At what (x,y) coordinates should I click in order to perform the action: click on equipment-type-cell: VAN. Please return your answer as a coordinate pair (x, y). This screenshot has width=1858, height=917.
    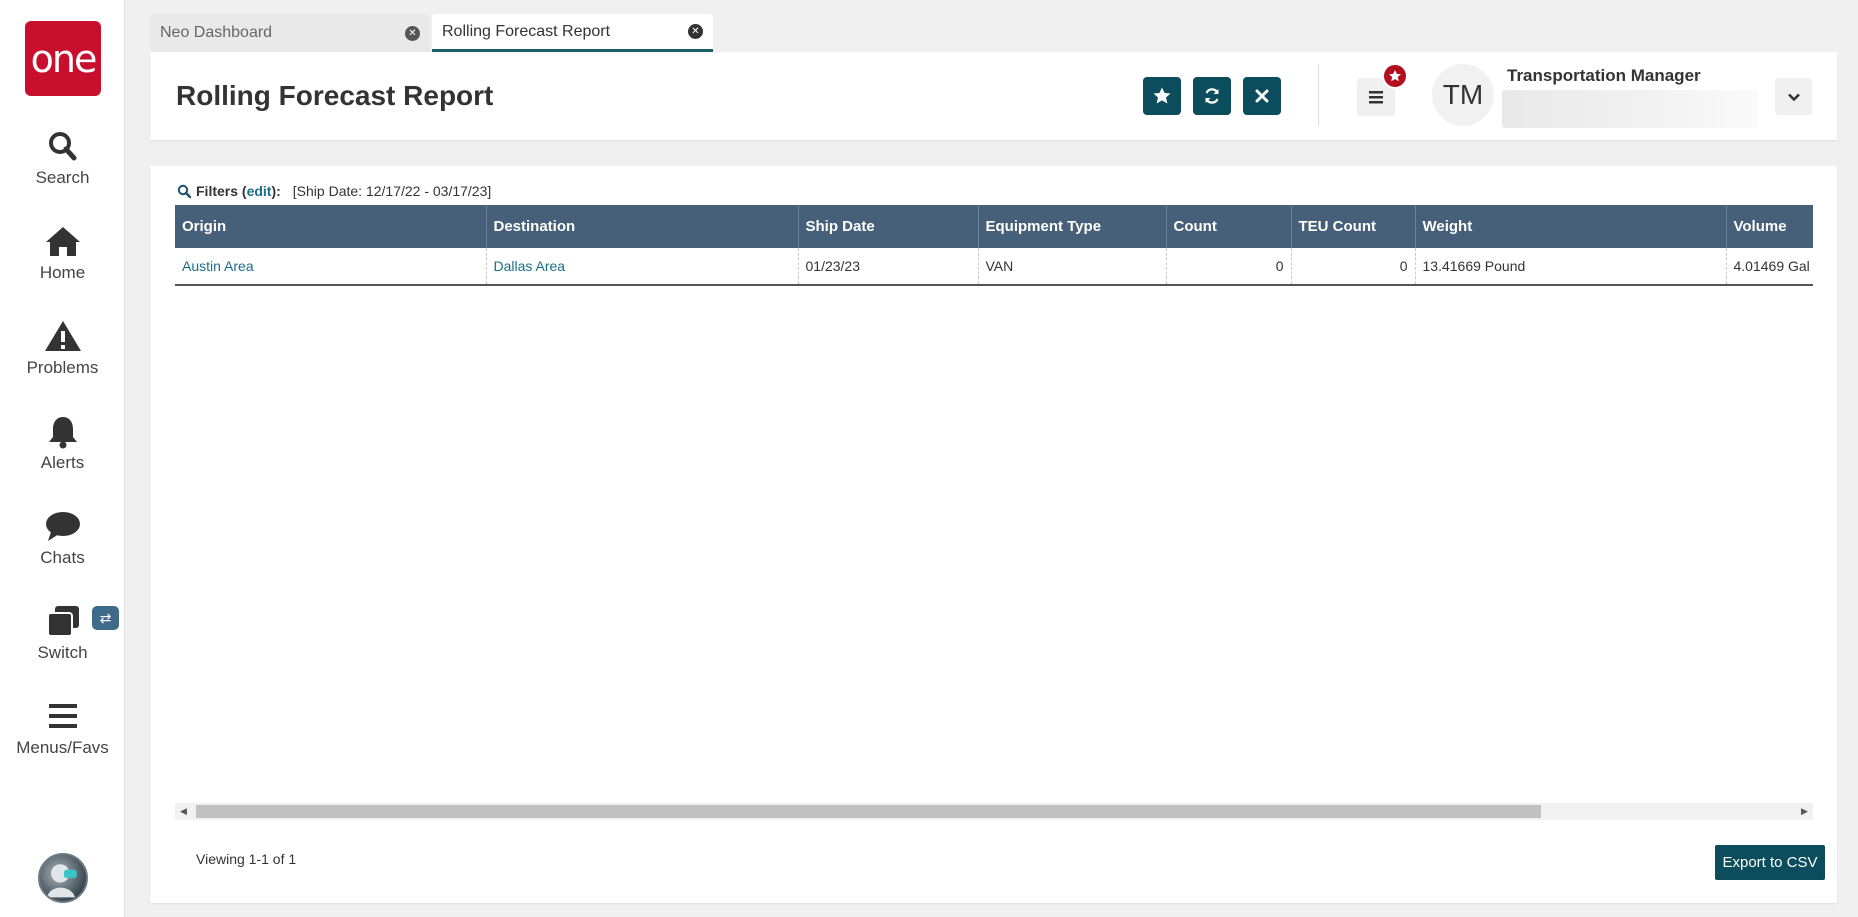
    Looking at the image, I should click on (1072, 267).